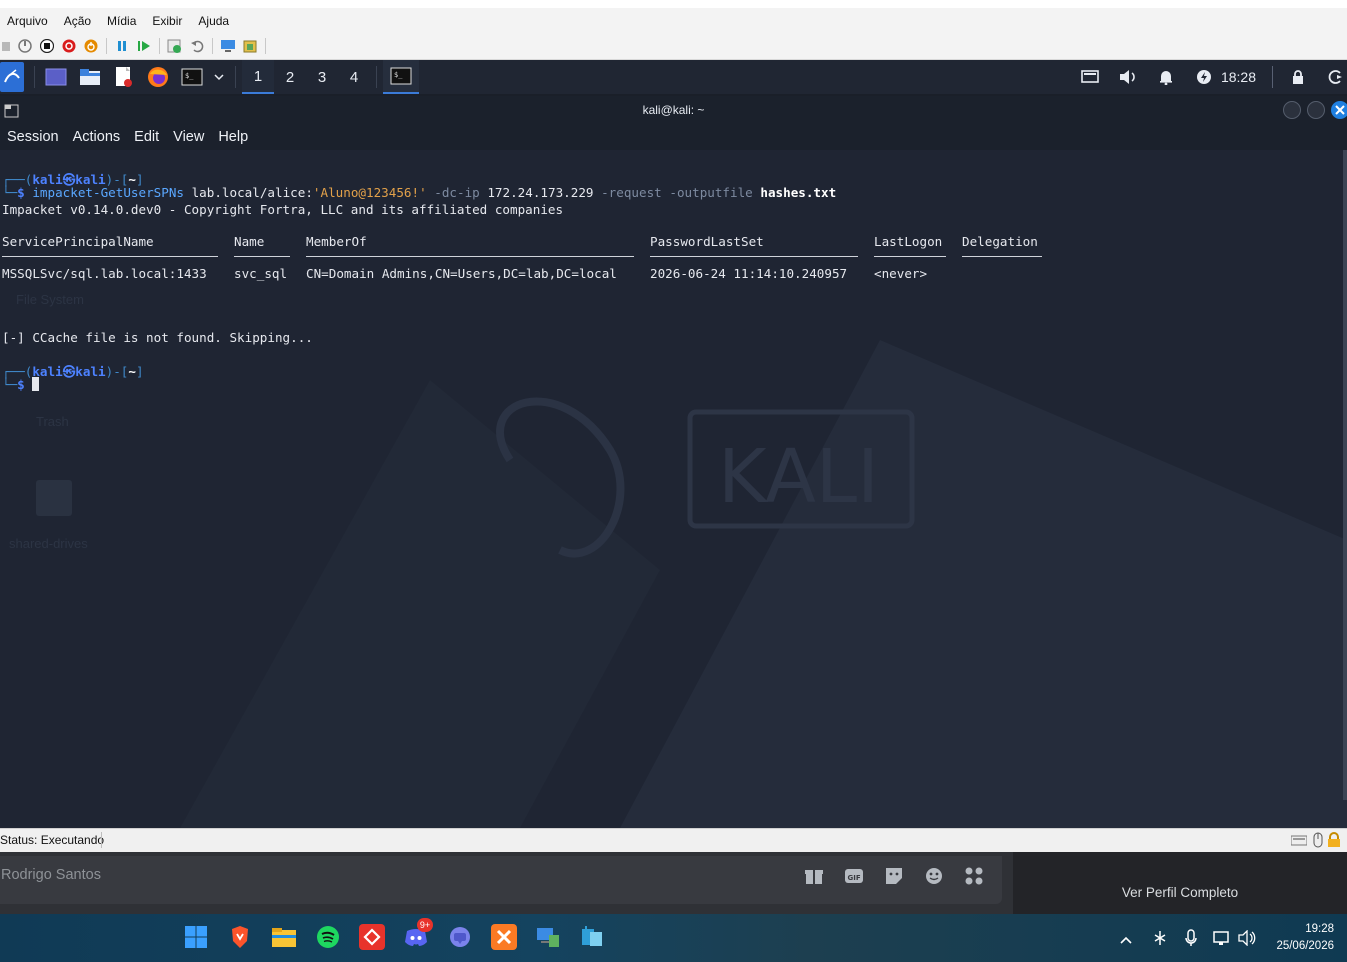 The height and width of the screenshot is (962, 1347). What do you see at coordinates (124, 77) in the screenshot?
I see `text-editor-icon` at bounding box center [124, 77].